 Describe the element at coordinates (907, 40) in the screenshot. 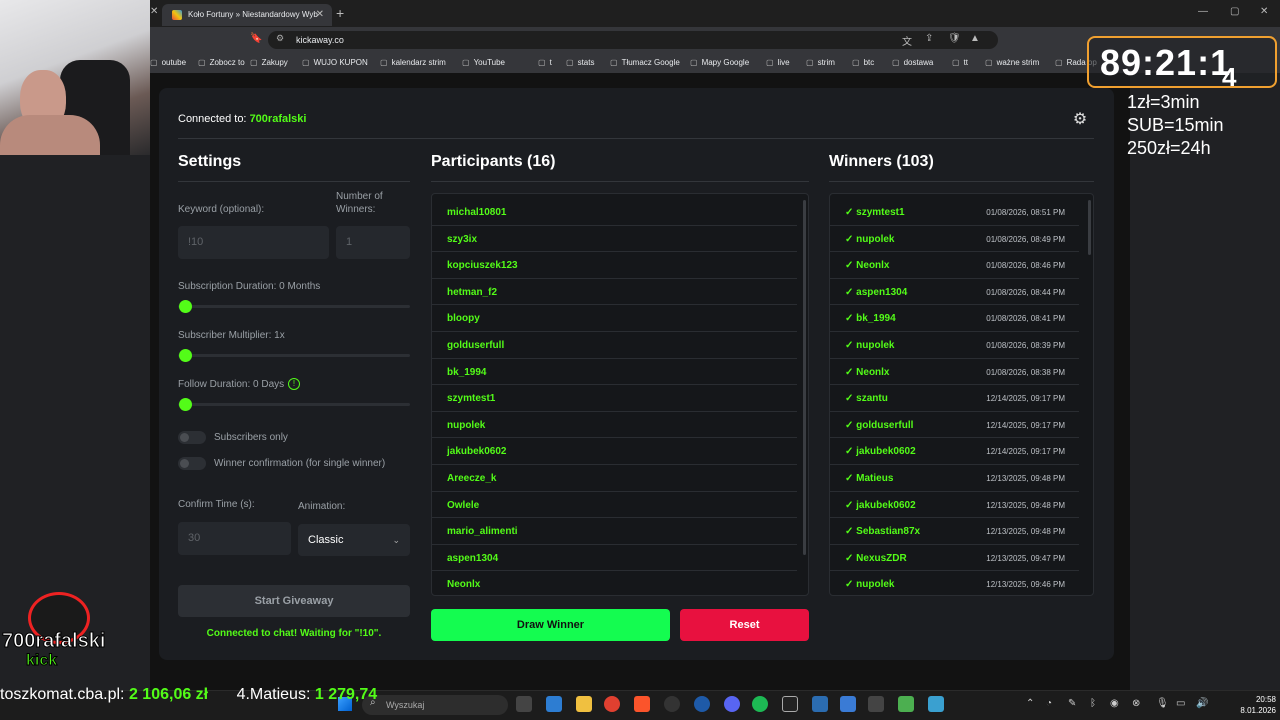

I see `translate-icon: 文` at that location.